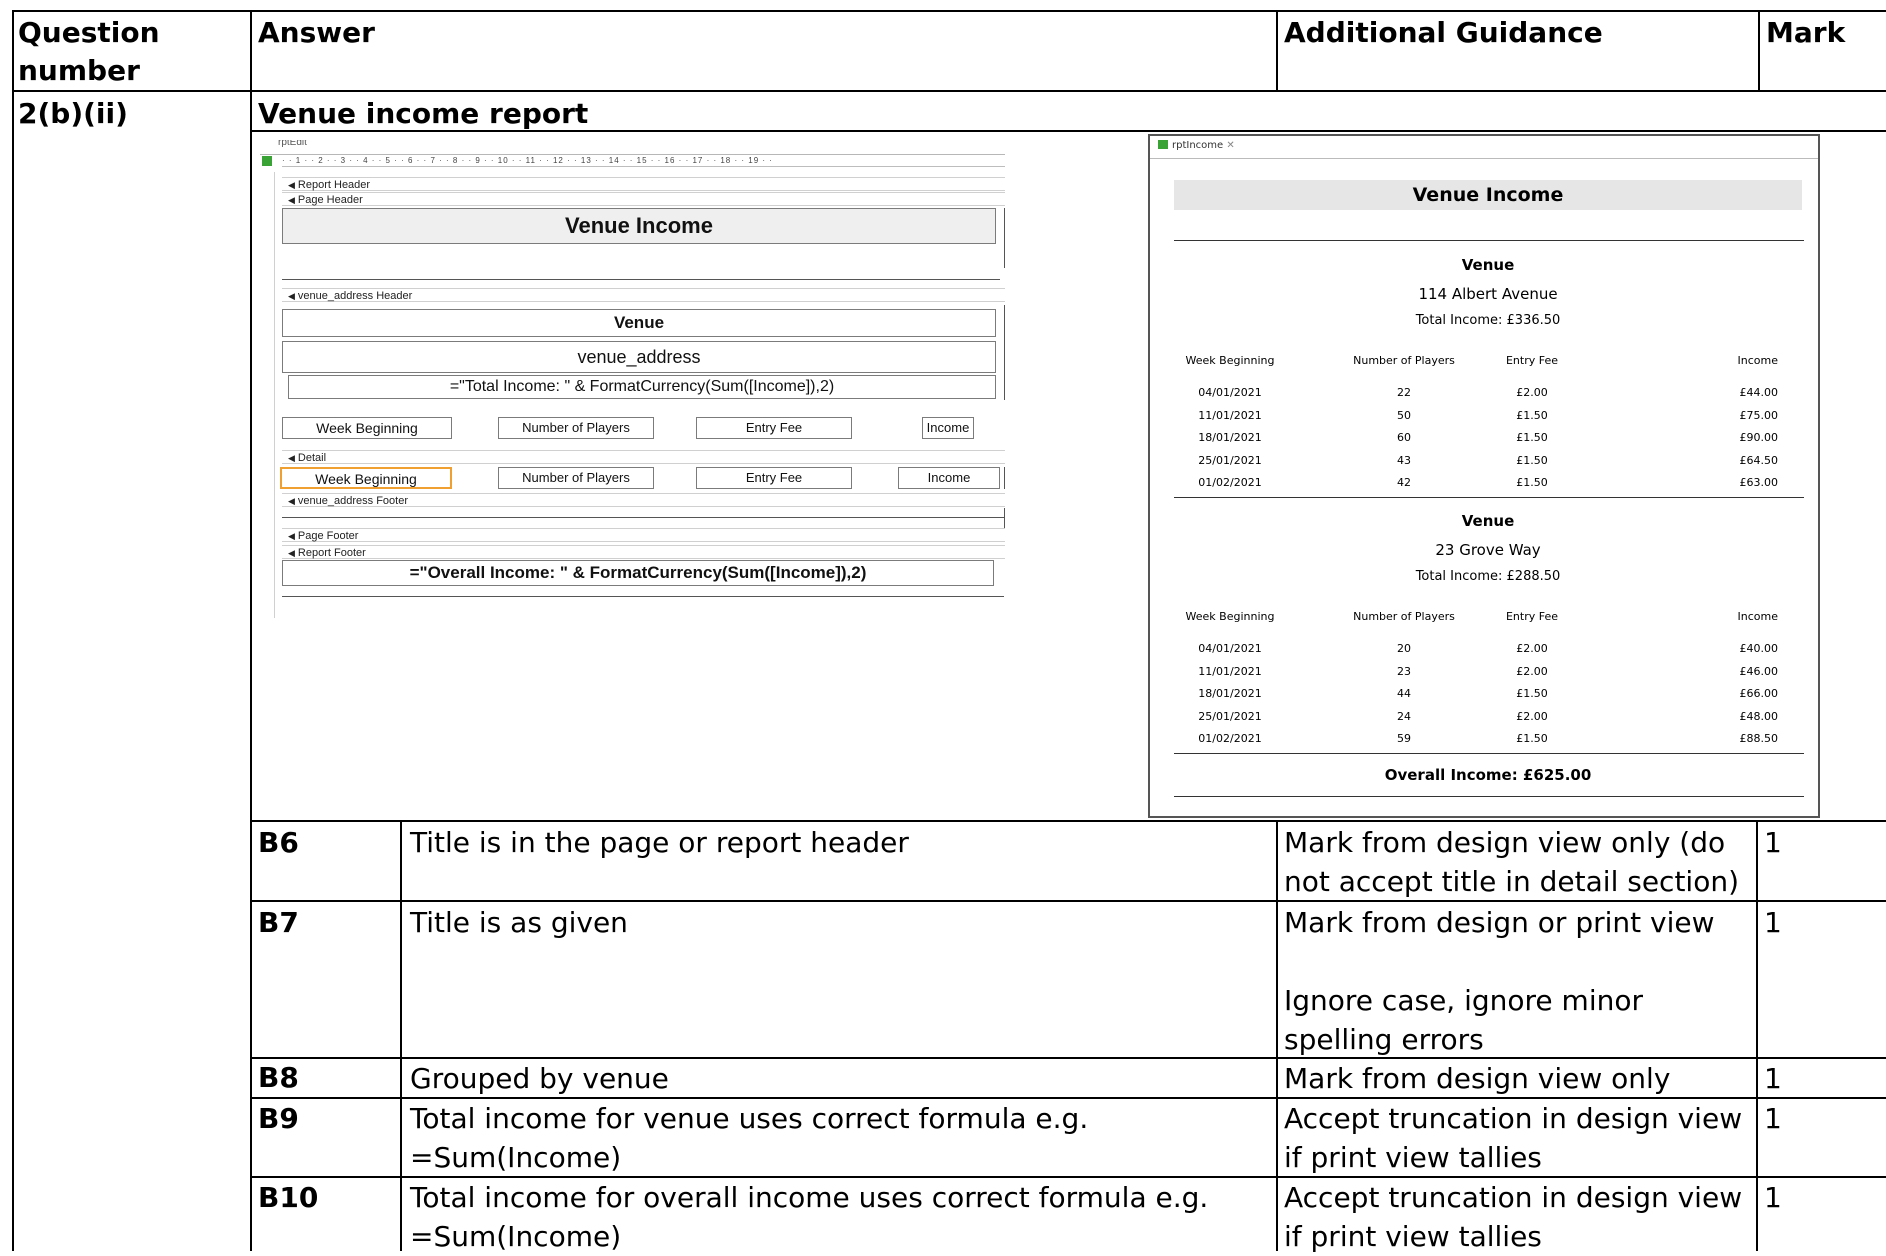 This screenshot has height=1256, width=1886. What do you see at coordinates (1404, 360) in the screenshot?
I see `group1-col-header: Number of Players` at bounding box center [1404, 360].